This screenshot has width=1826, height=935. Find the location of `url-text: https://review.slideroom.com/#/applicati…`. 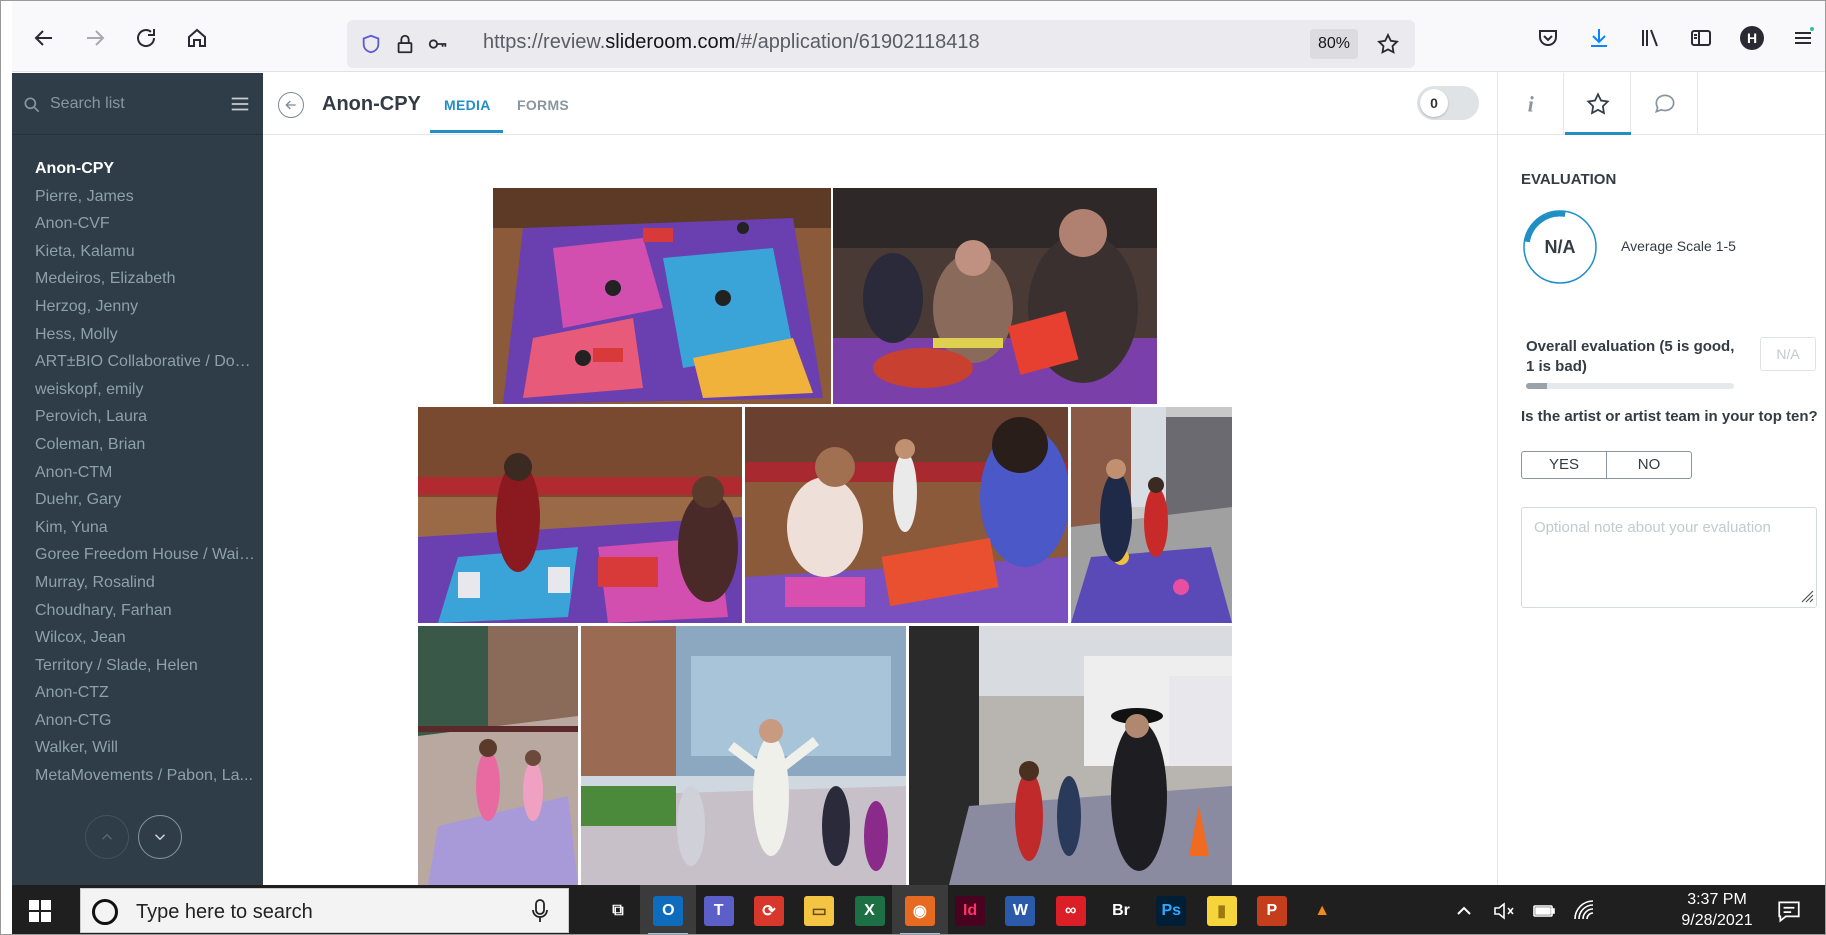

url-text: https://review.slideroom.com/#/applicati… is located at coordinates (731, 42).